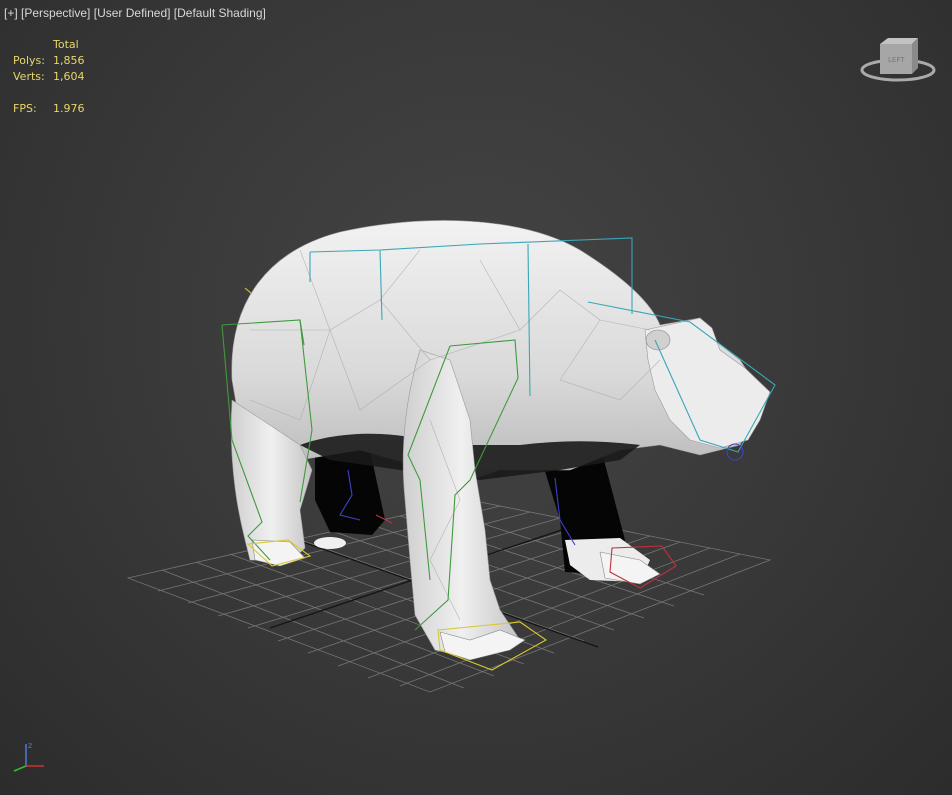  I want to click on axis-tripod-icon: z, so click(28, 756).